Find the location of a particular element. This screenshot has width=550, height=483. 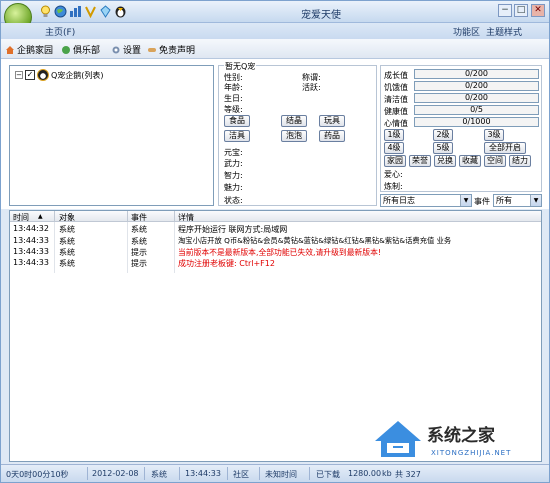

close-button: ✕ is located at coordinates (538, 10).